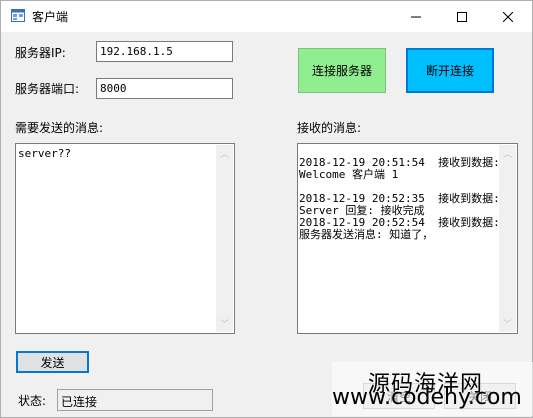 The height and width of the screenshot is (418, 533). Describe the element at coordinates (40, 53) in the screenshot. I see `server-ip-label: 服务器IP:` at that location.